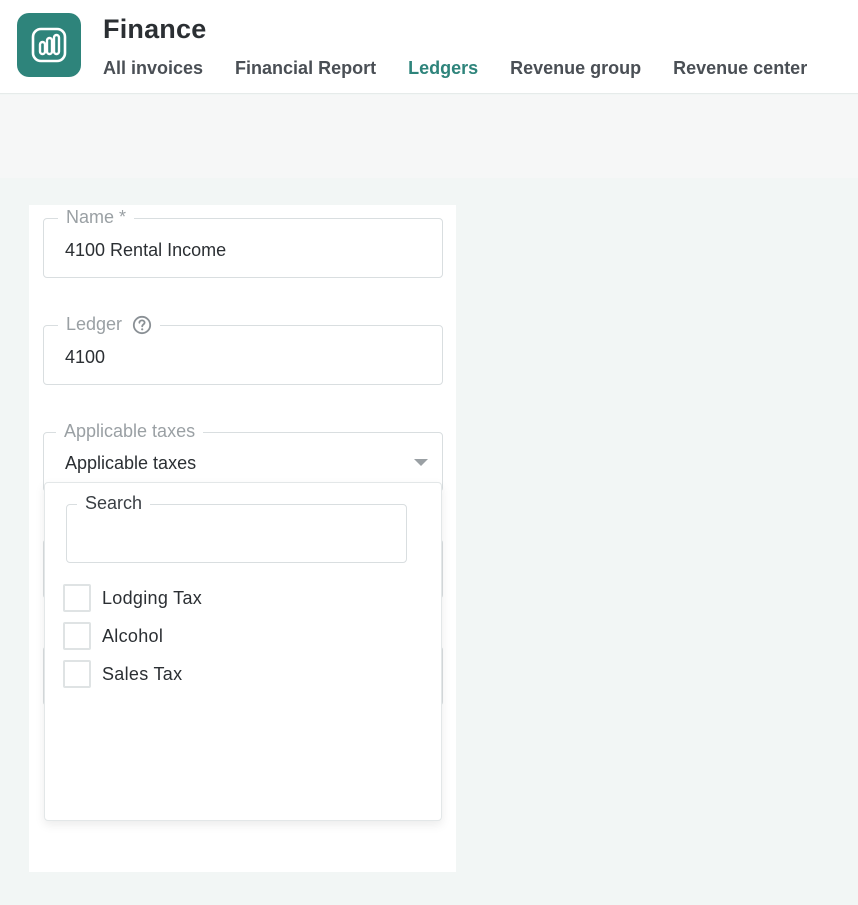 The image size is (858, 905). I want to click on header-band, so click(429, 136).